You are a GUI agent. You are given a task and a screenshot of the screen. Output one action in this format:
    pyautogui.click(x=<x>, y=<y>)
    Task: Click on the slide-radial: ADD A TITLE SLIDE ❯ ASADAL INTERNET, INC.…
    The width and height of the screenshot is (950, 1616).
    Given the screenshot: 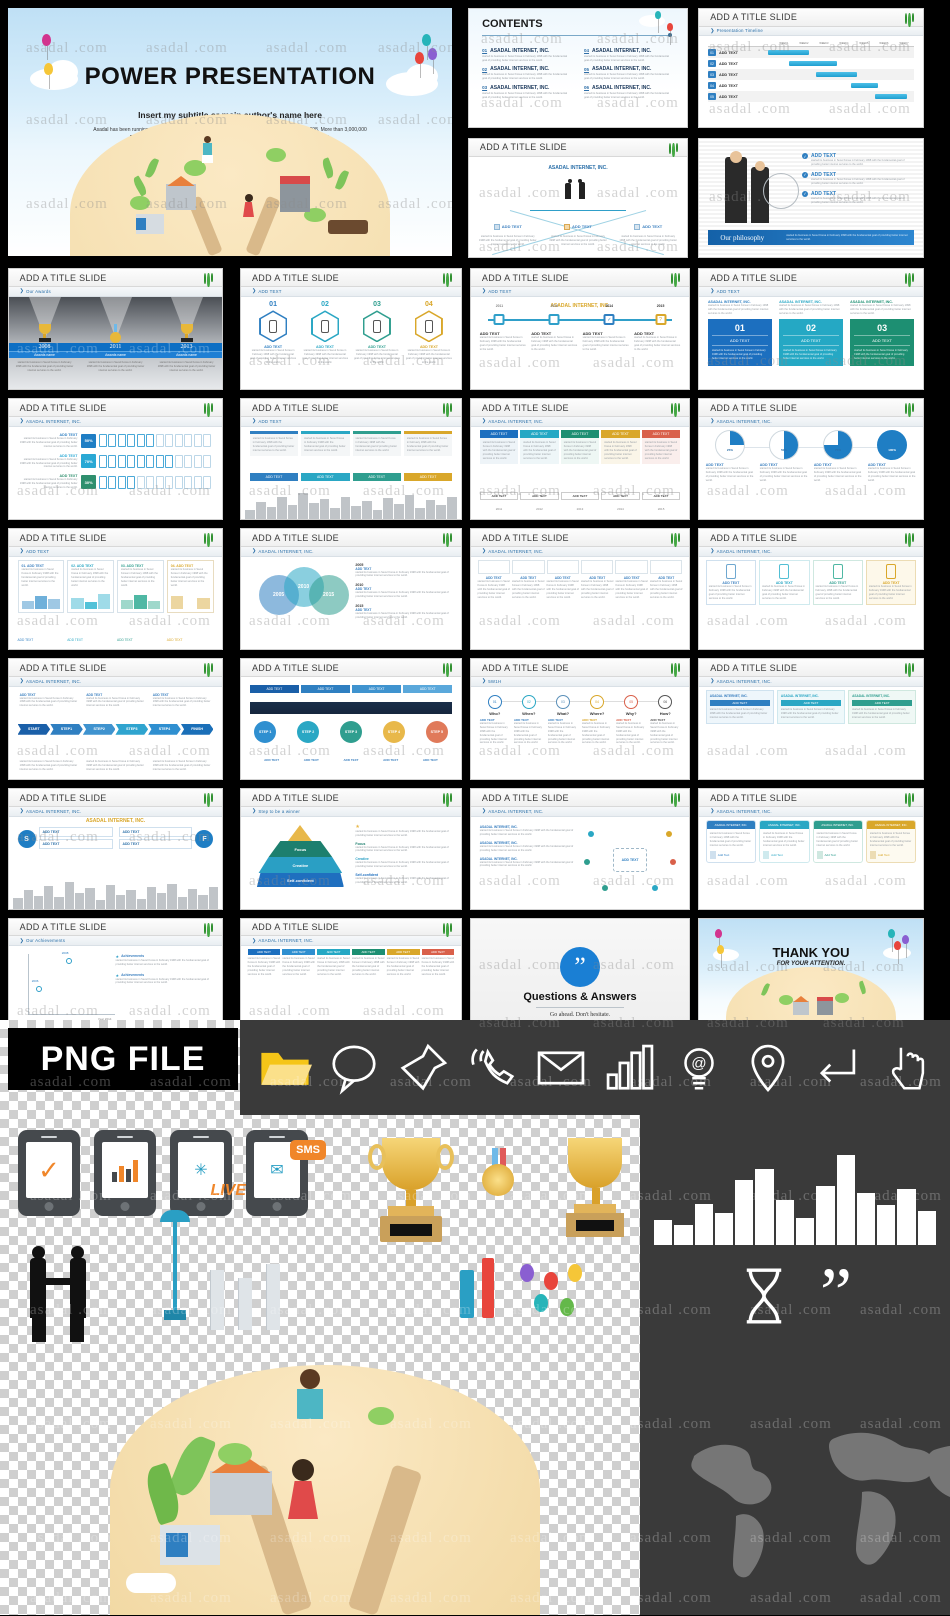 What is the action you would take?
    pyautogui.click(x=580, y=849)
    